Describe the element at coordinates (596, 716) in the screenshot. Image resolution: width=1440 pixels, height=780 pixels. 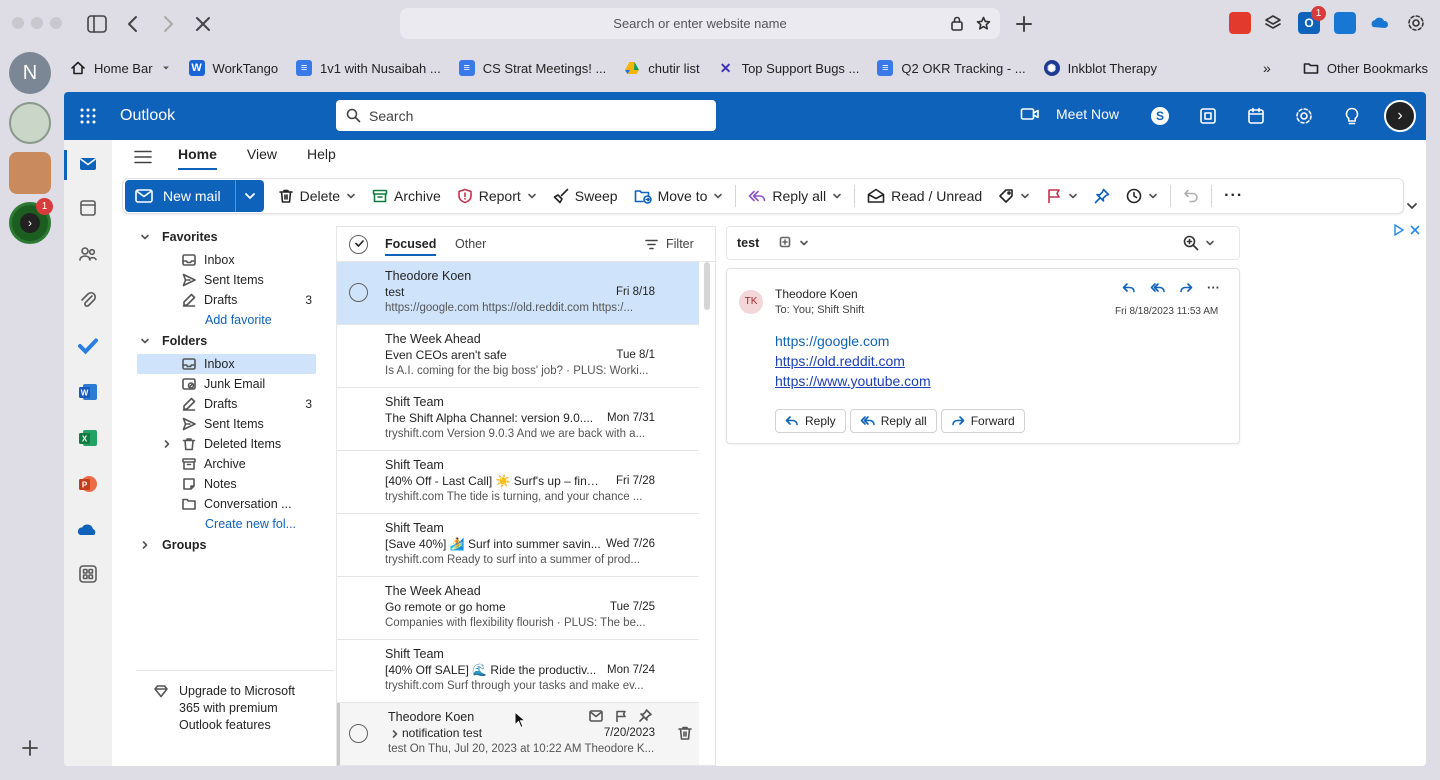
I see `mark-read-icon` at that location.